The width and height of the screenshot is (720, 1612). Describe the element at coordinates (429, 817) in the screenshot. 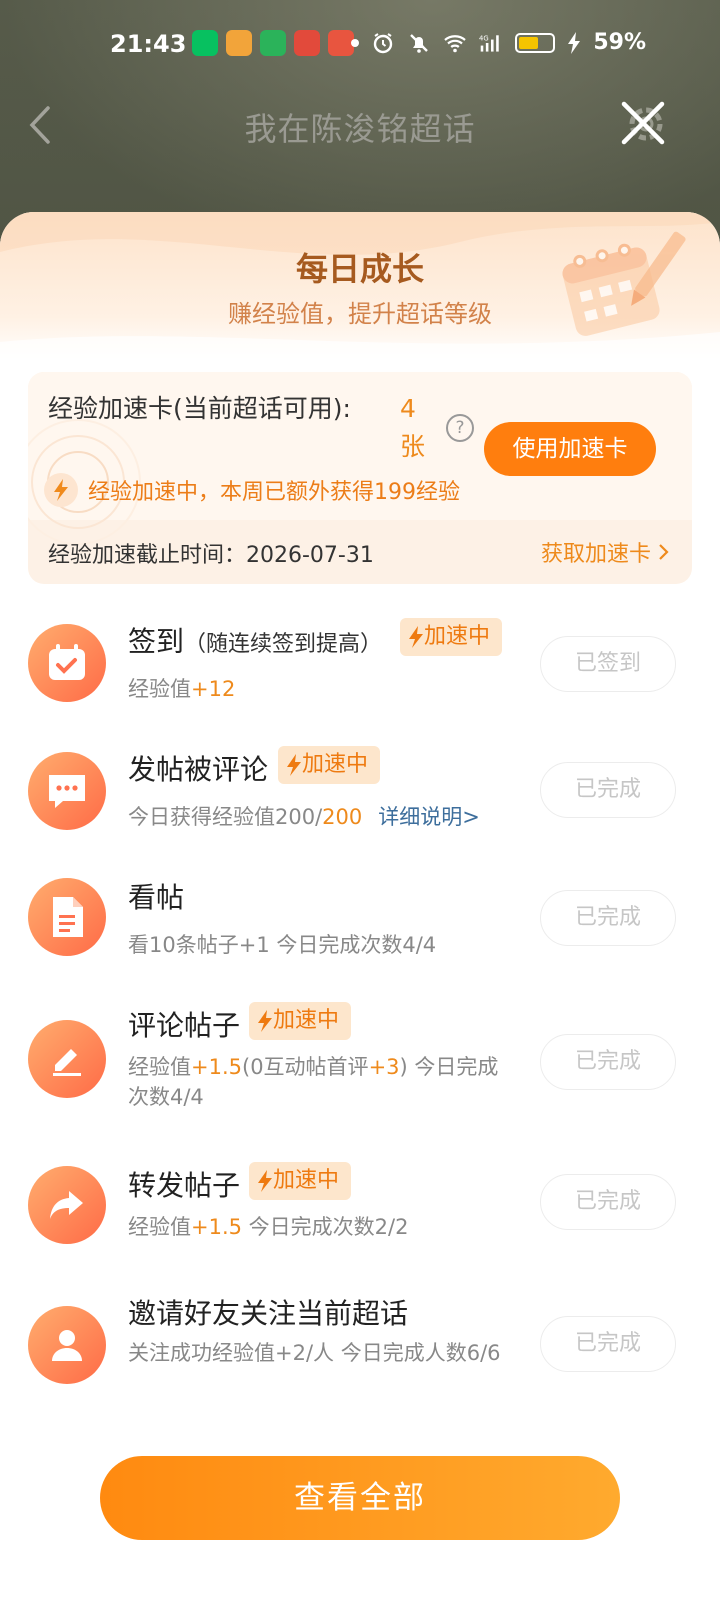

I see `detail-link: 详细说明>` at that location.